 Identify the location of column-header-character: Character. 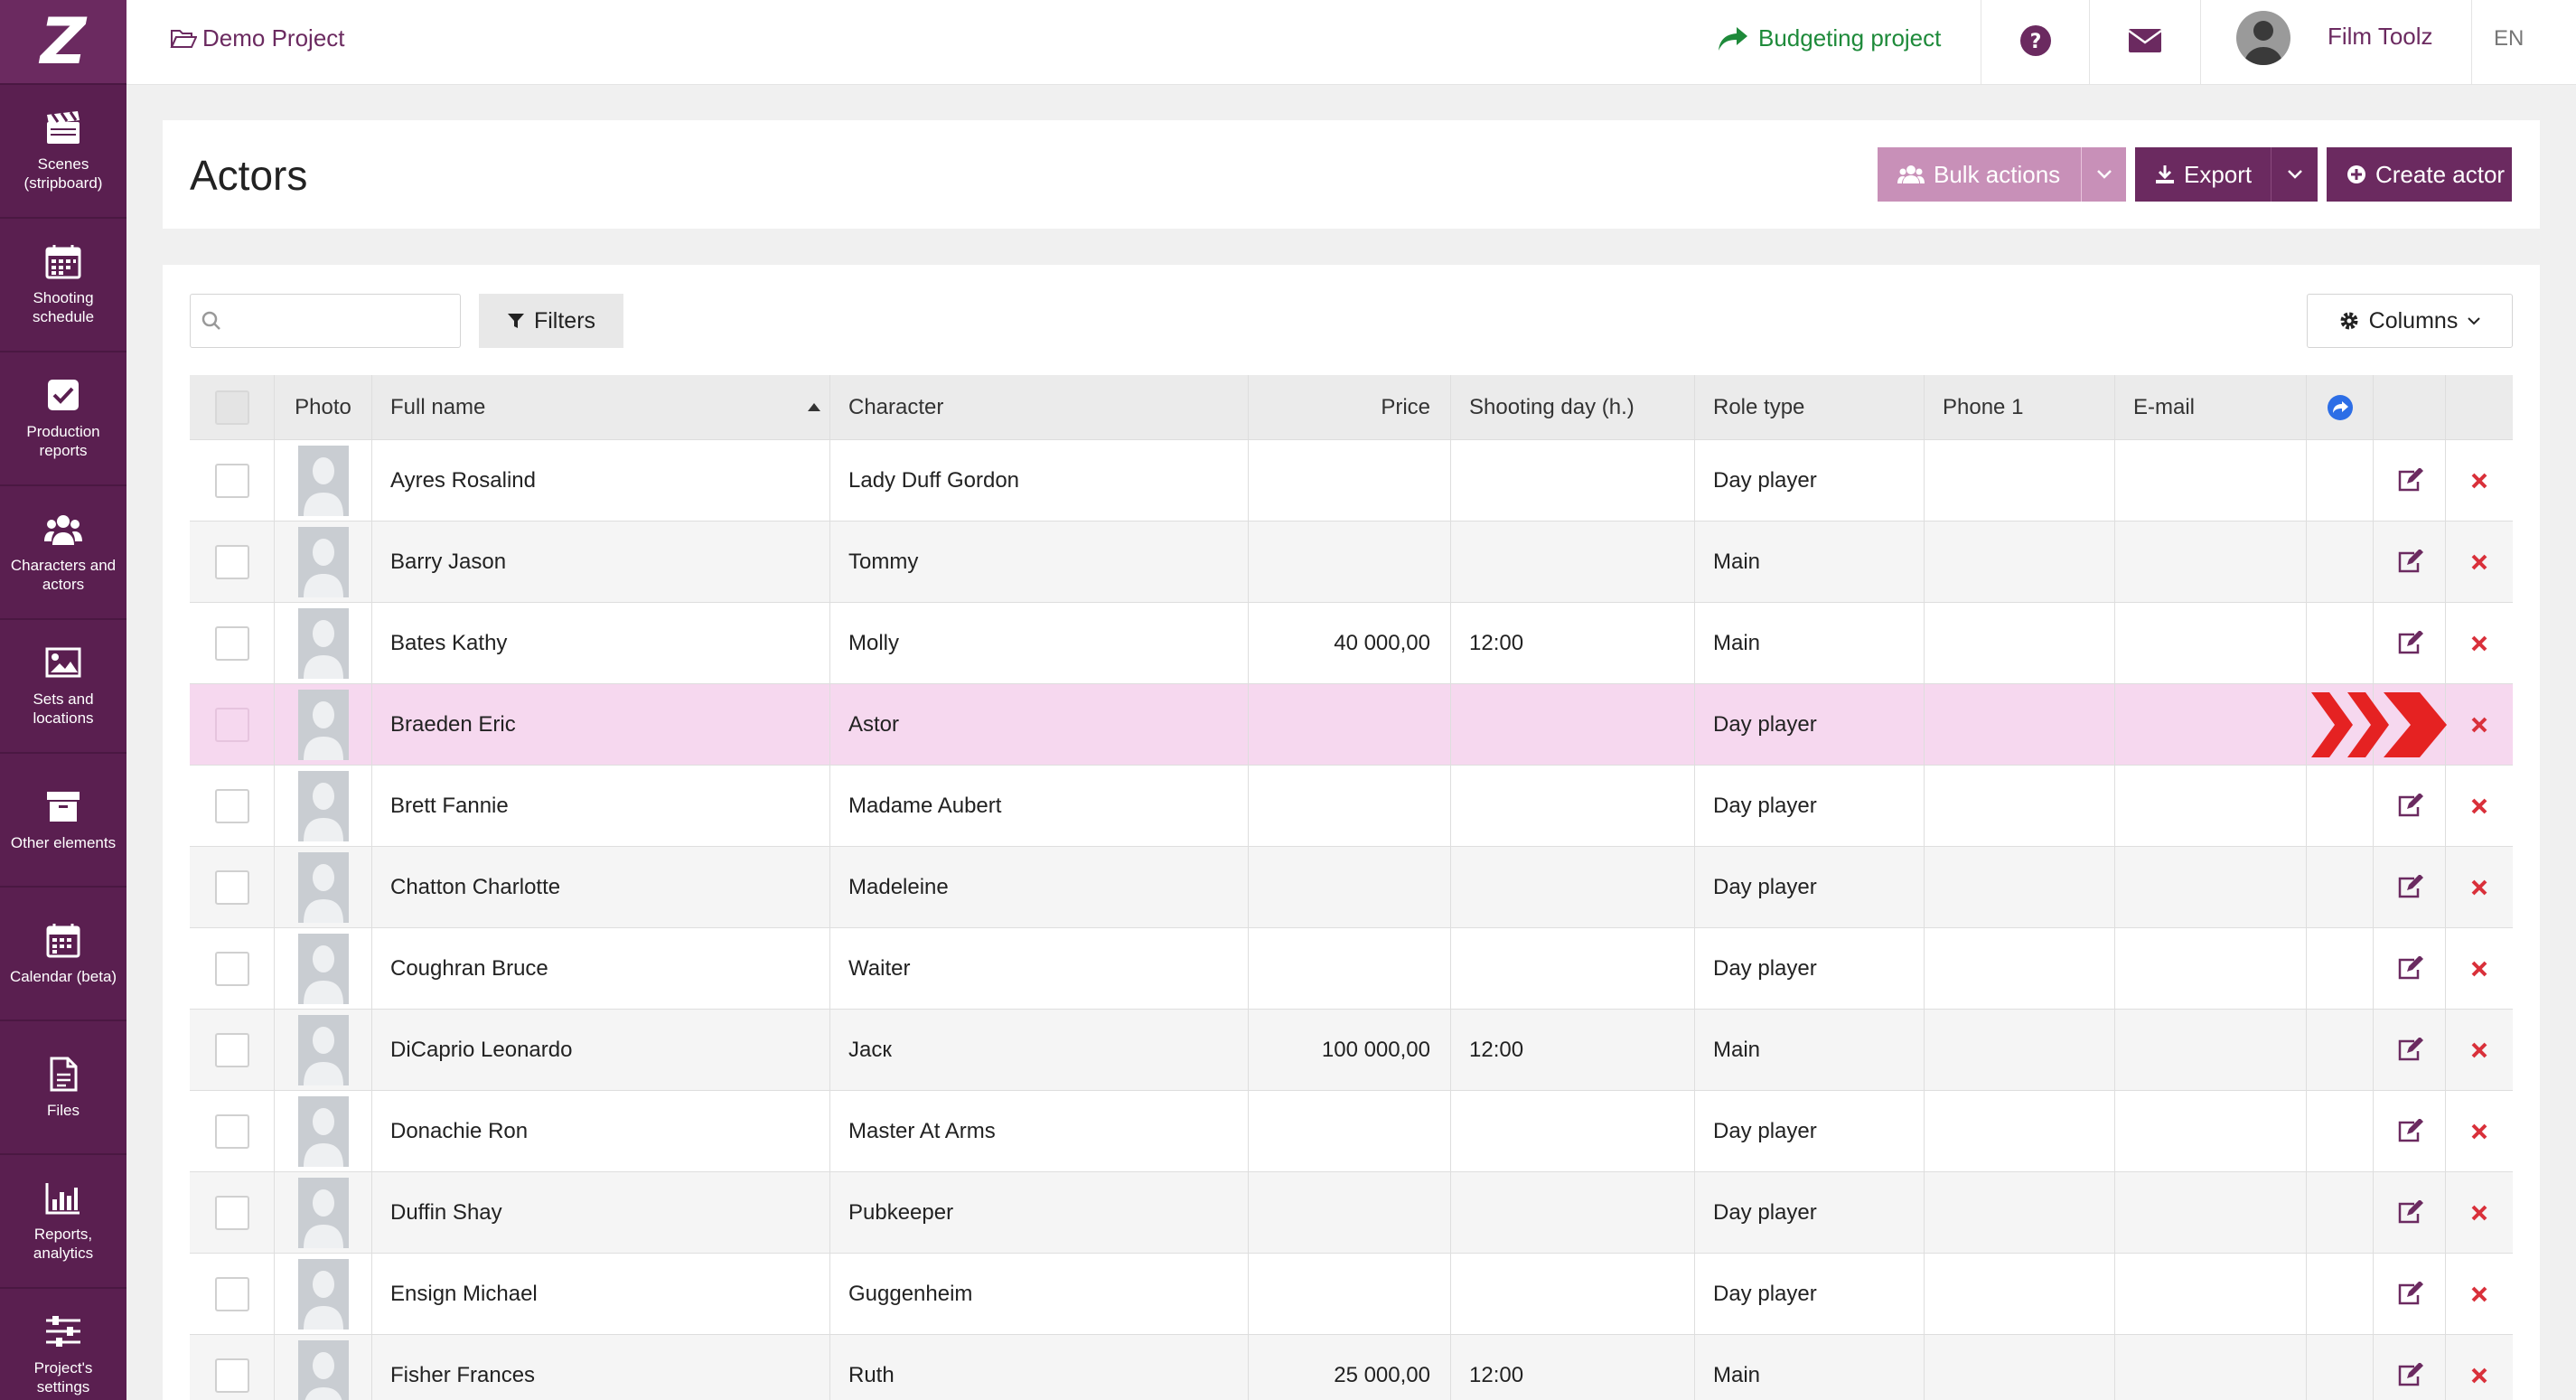
(1039, 407).